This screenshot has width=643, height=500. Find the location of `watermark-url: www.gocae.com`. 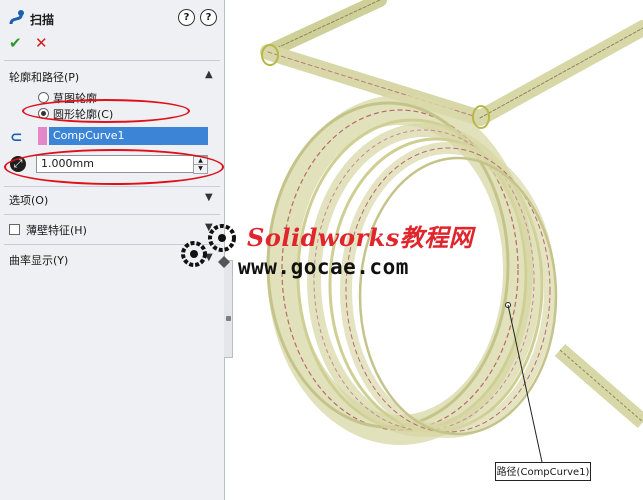

watermark-url: www.gocae.com is located at coordinates (323, 267).